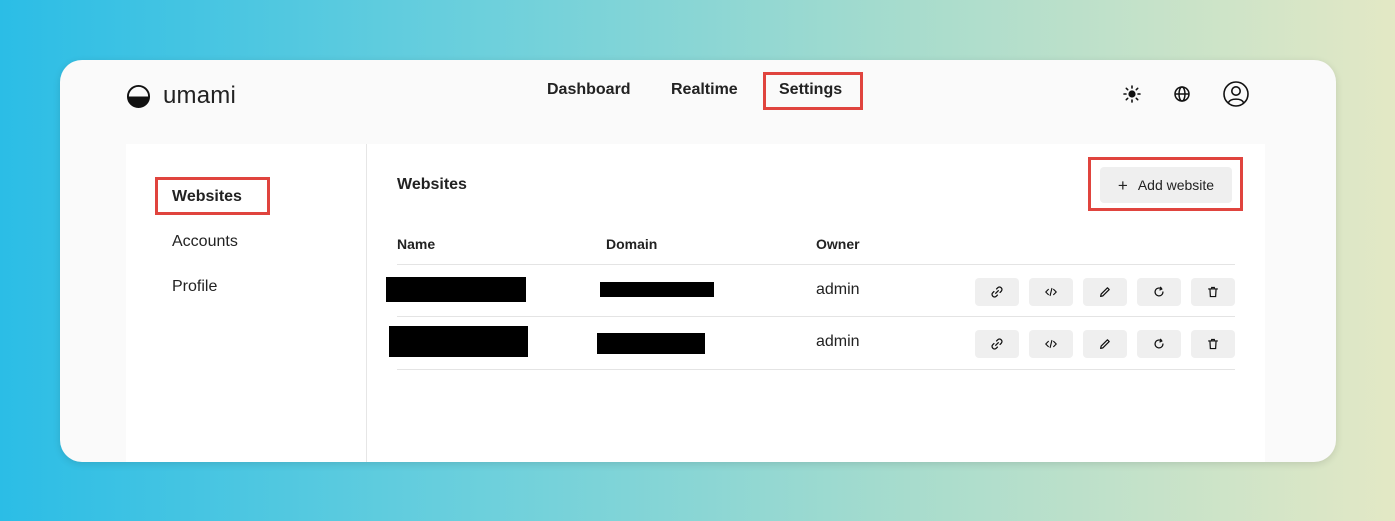 Image resolution: width=1395 pixels, height=521 pixels. Describe the element at coordinates (1236, 94) in the screenshot. I see `user-profile-icon` at that location.